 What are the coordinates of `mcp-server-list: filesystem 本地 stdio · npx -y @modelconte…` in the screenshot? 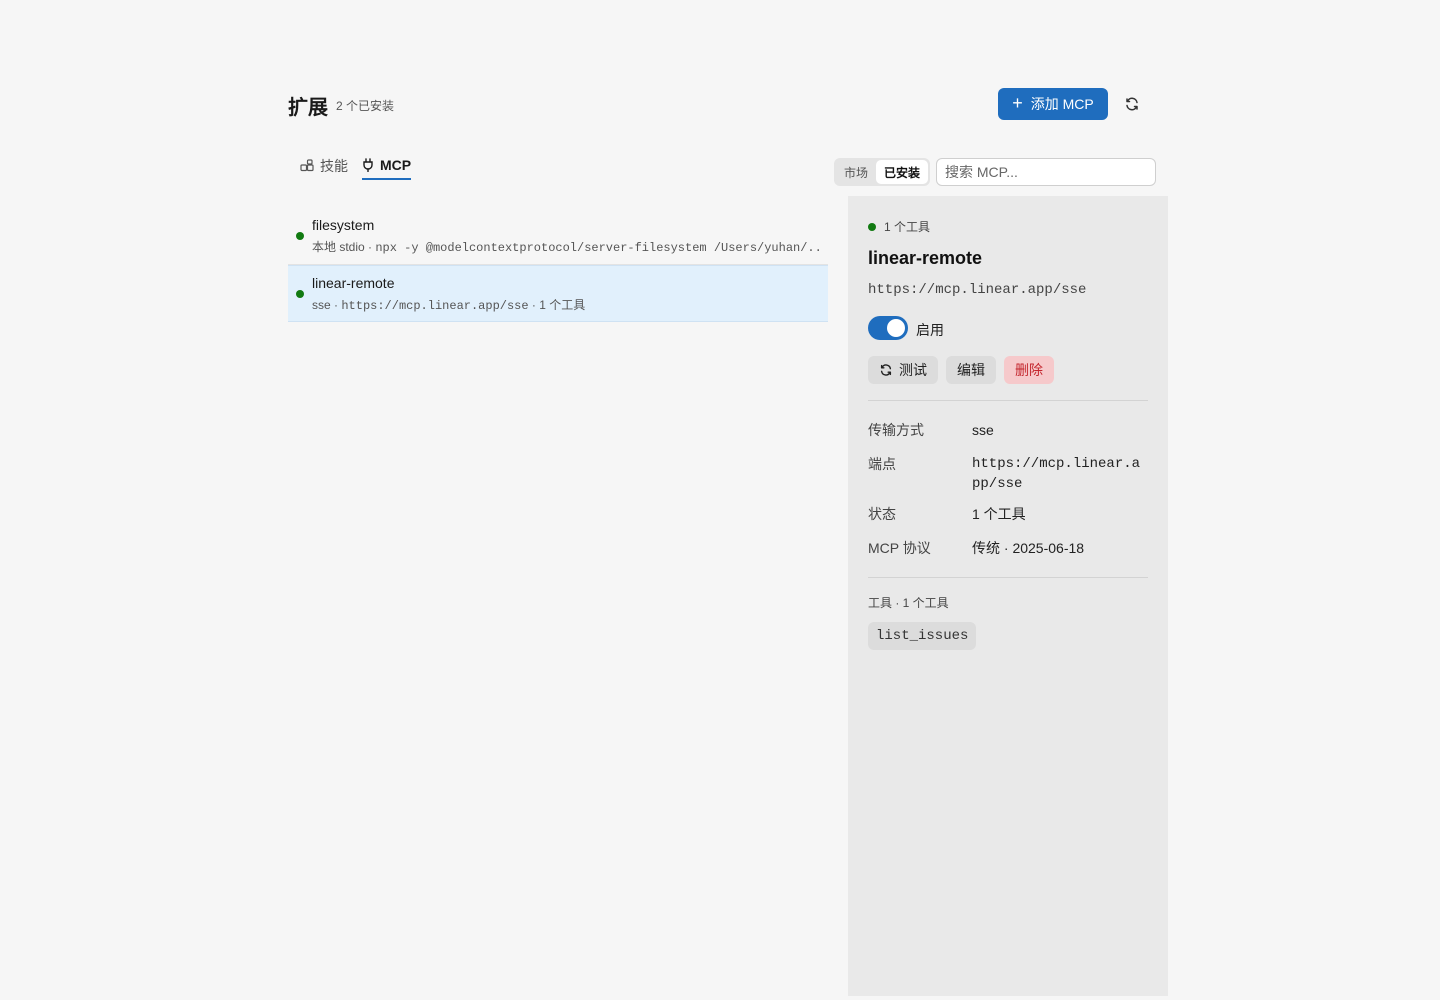 It's located at (558, 265).